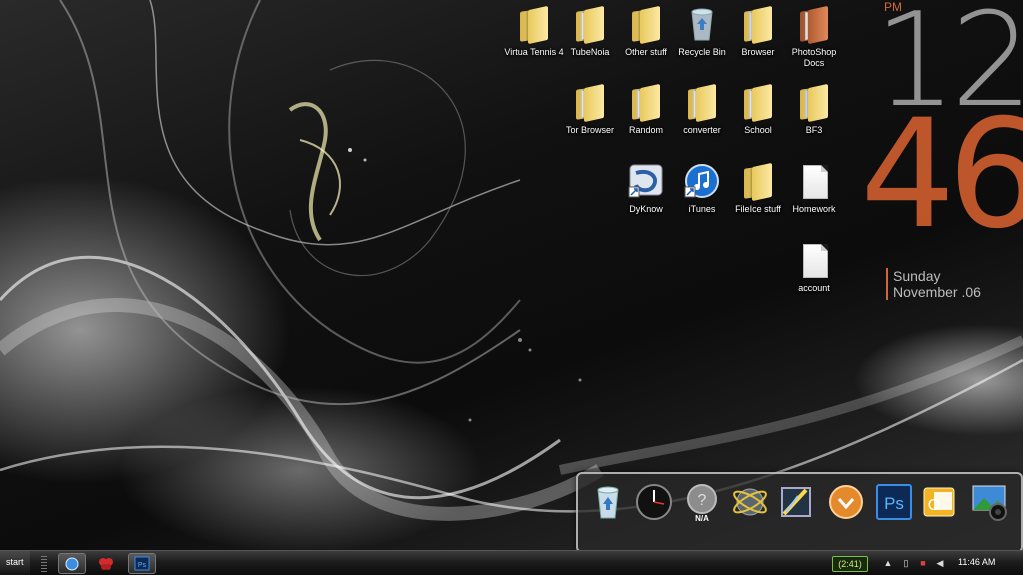 The height and width of the screenshot is (575, 1023). What do you see at coordinates (590, 52) in the screenshot?
I see `desktop-icon-label: TubeNoia` at bounding box center [590, 52].